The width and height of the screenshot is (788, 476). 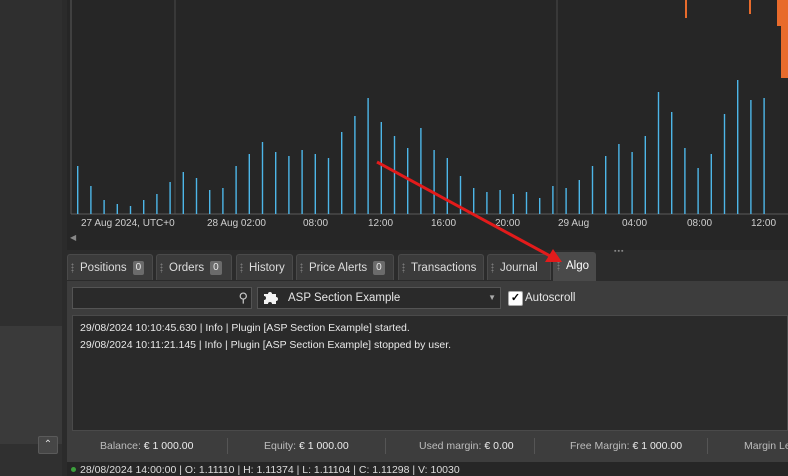 I want to click on autoscroll-checkbox: ✓, so click(x=515, y=298).